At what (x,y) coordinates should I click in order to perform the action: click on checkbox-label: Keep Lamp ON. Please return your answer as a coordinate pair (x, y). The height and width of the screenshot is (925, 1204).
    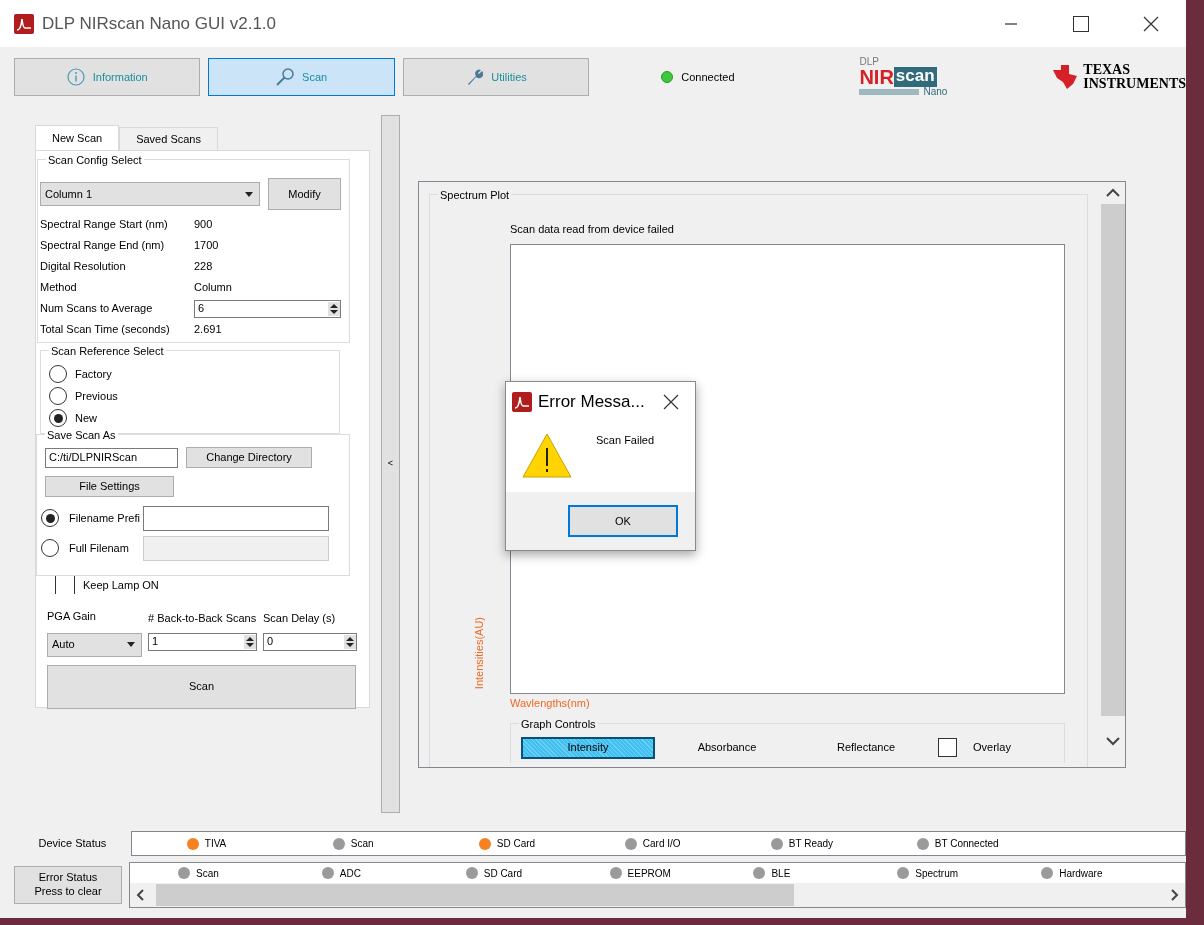
    Looking at the image, I should click on (121, 585).